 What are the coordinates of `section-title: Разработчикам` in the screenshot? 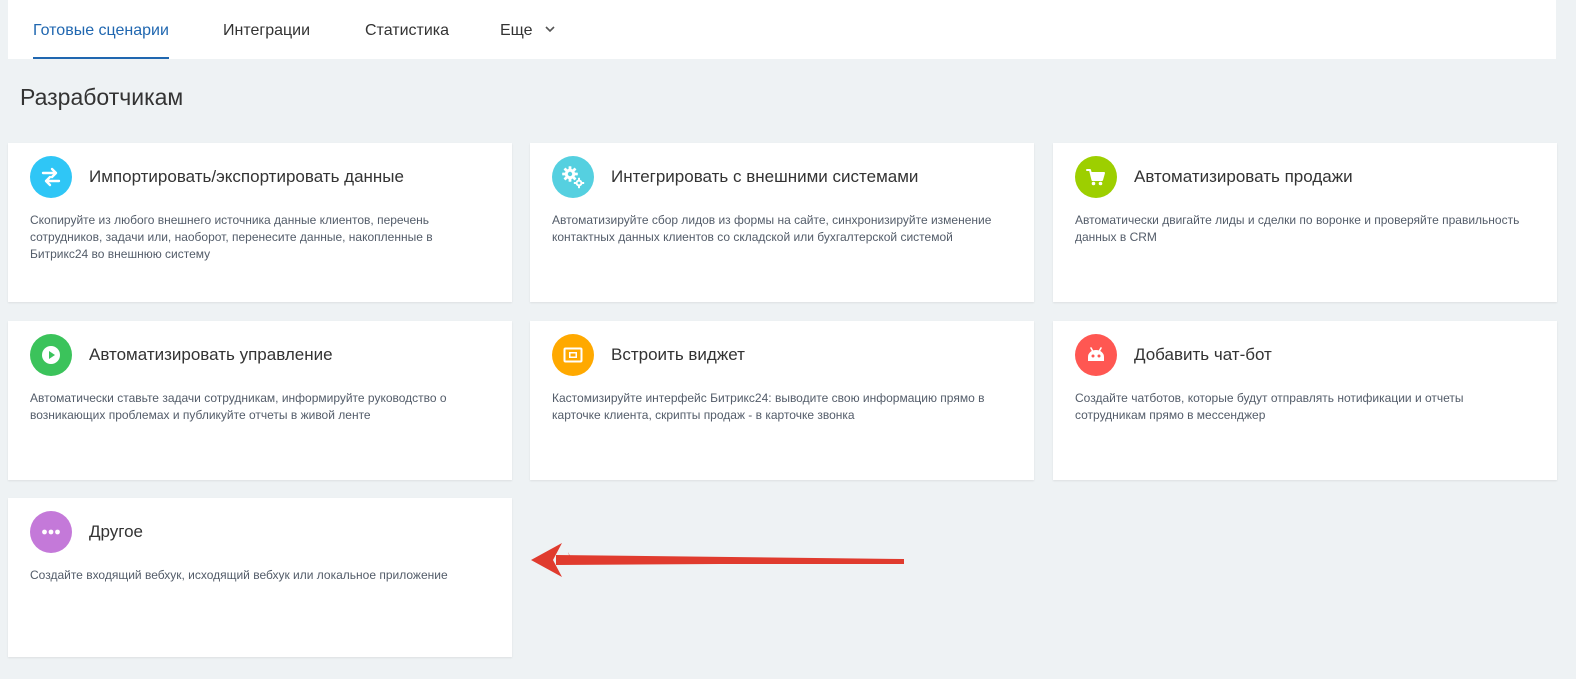 It's located at (102, 97).